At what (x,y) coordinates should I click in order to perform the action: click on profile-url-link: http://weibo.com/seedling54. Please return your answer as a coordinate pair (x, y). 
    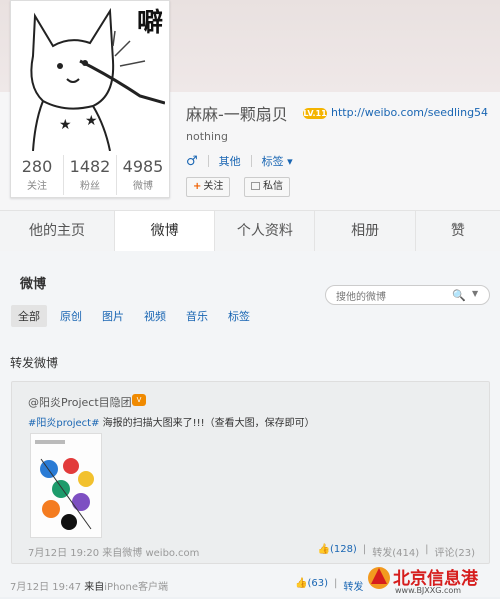
    Looking at the image, I should click on (409, 112).